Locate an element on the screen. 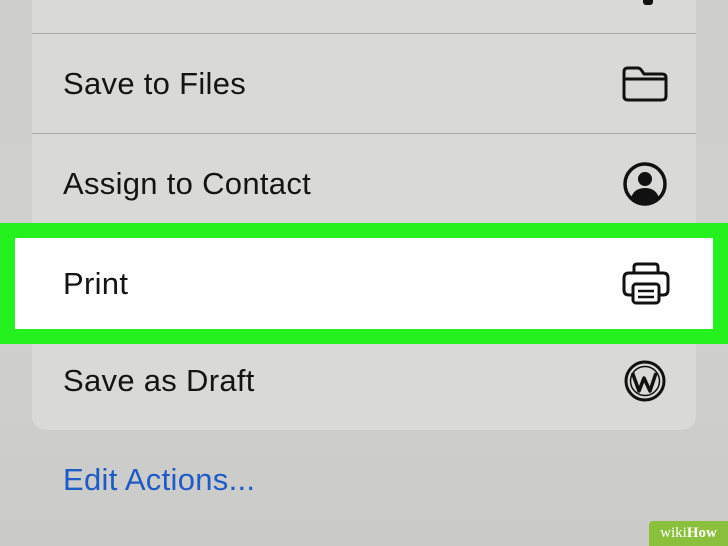 The width and height of the screenshot is (728, 546). action-label: Print is located at coordinates (96, 283).